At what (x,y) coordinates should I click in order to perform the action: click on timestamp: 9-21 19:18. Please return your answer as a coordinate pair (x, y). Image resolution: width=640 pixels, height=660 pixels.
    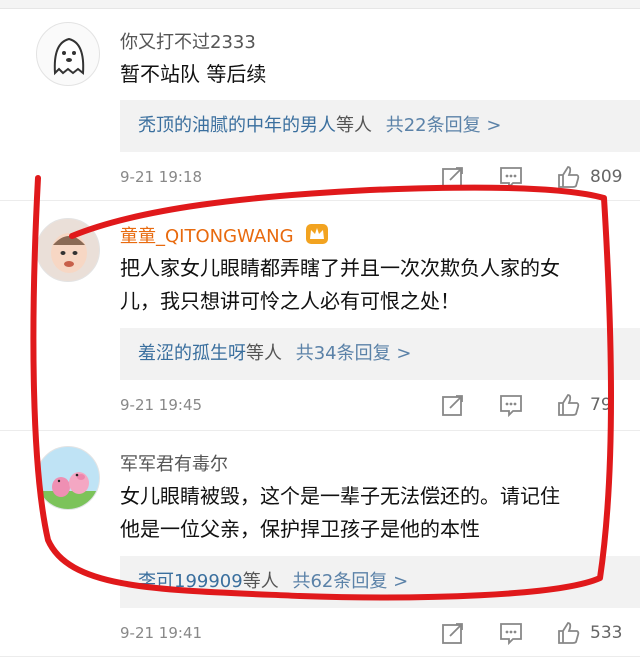
    Looking at the image, I should click on (161, 177).